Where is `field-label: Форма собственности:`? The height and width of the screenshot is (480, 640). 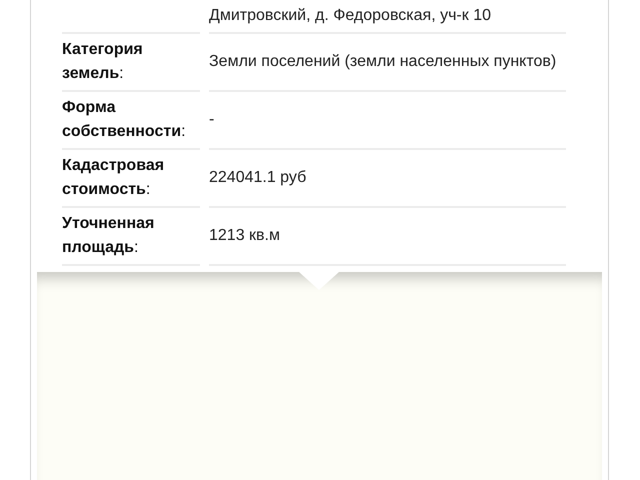 field-label: Форма собственности: is located at coordinates (124, 120).